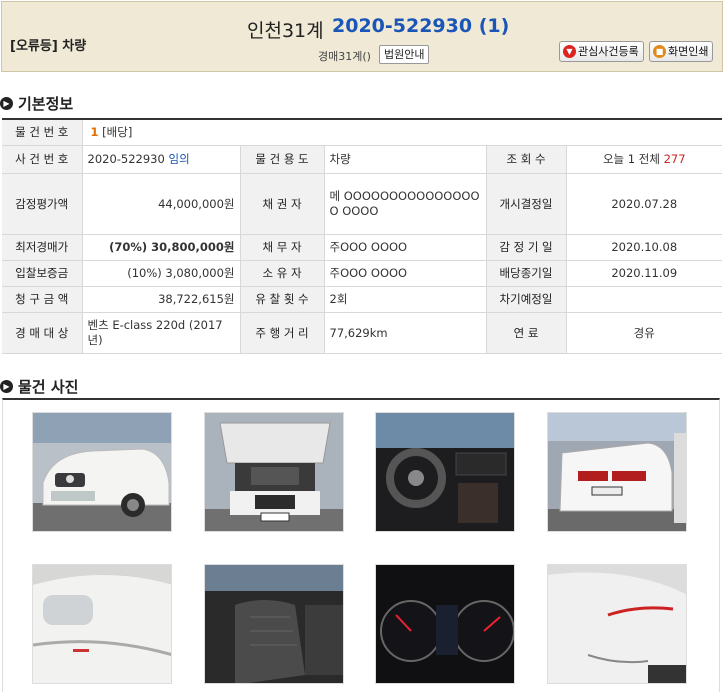  Describe the element at coordinates (631, 159) in the screenshot. I see `view-count-today: 오늘 1 전체` at that location.